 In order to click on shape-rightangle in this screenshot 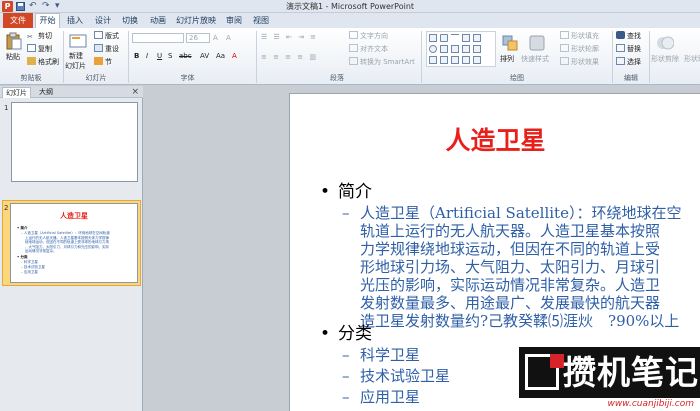, I will do `click(455, 49)`.